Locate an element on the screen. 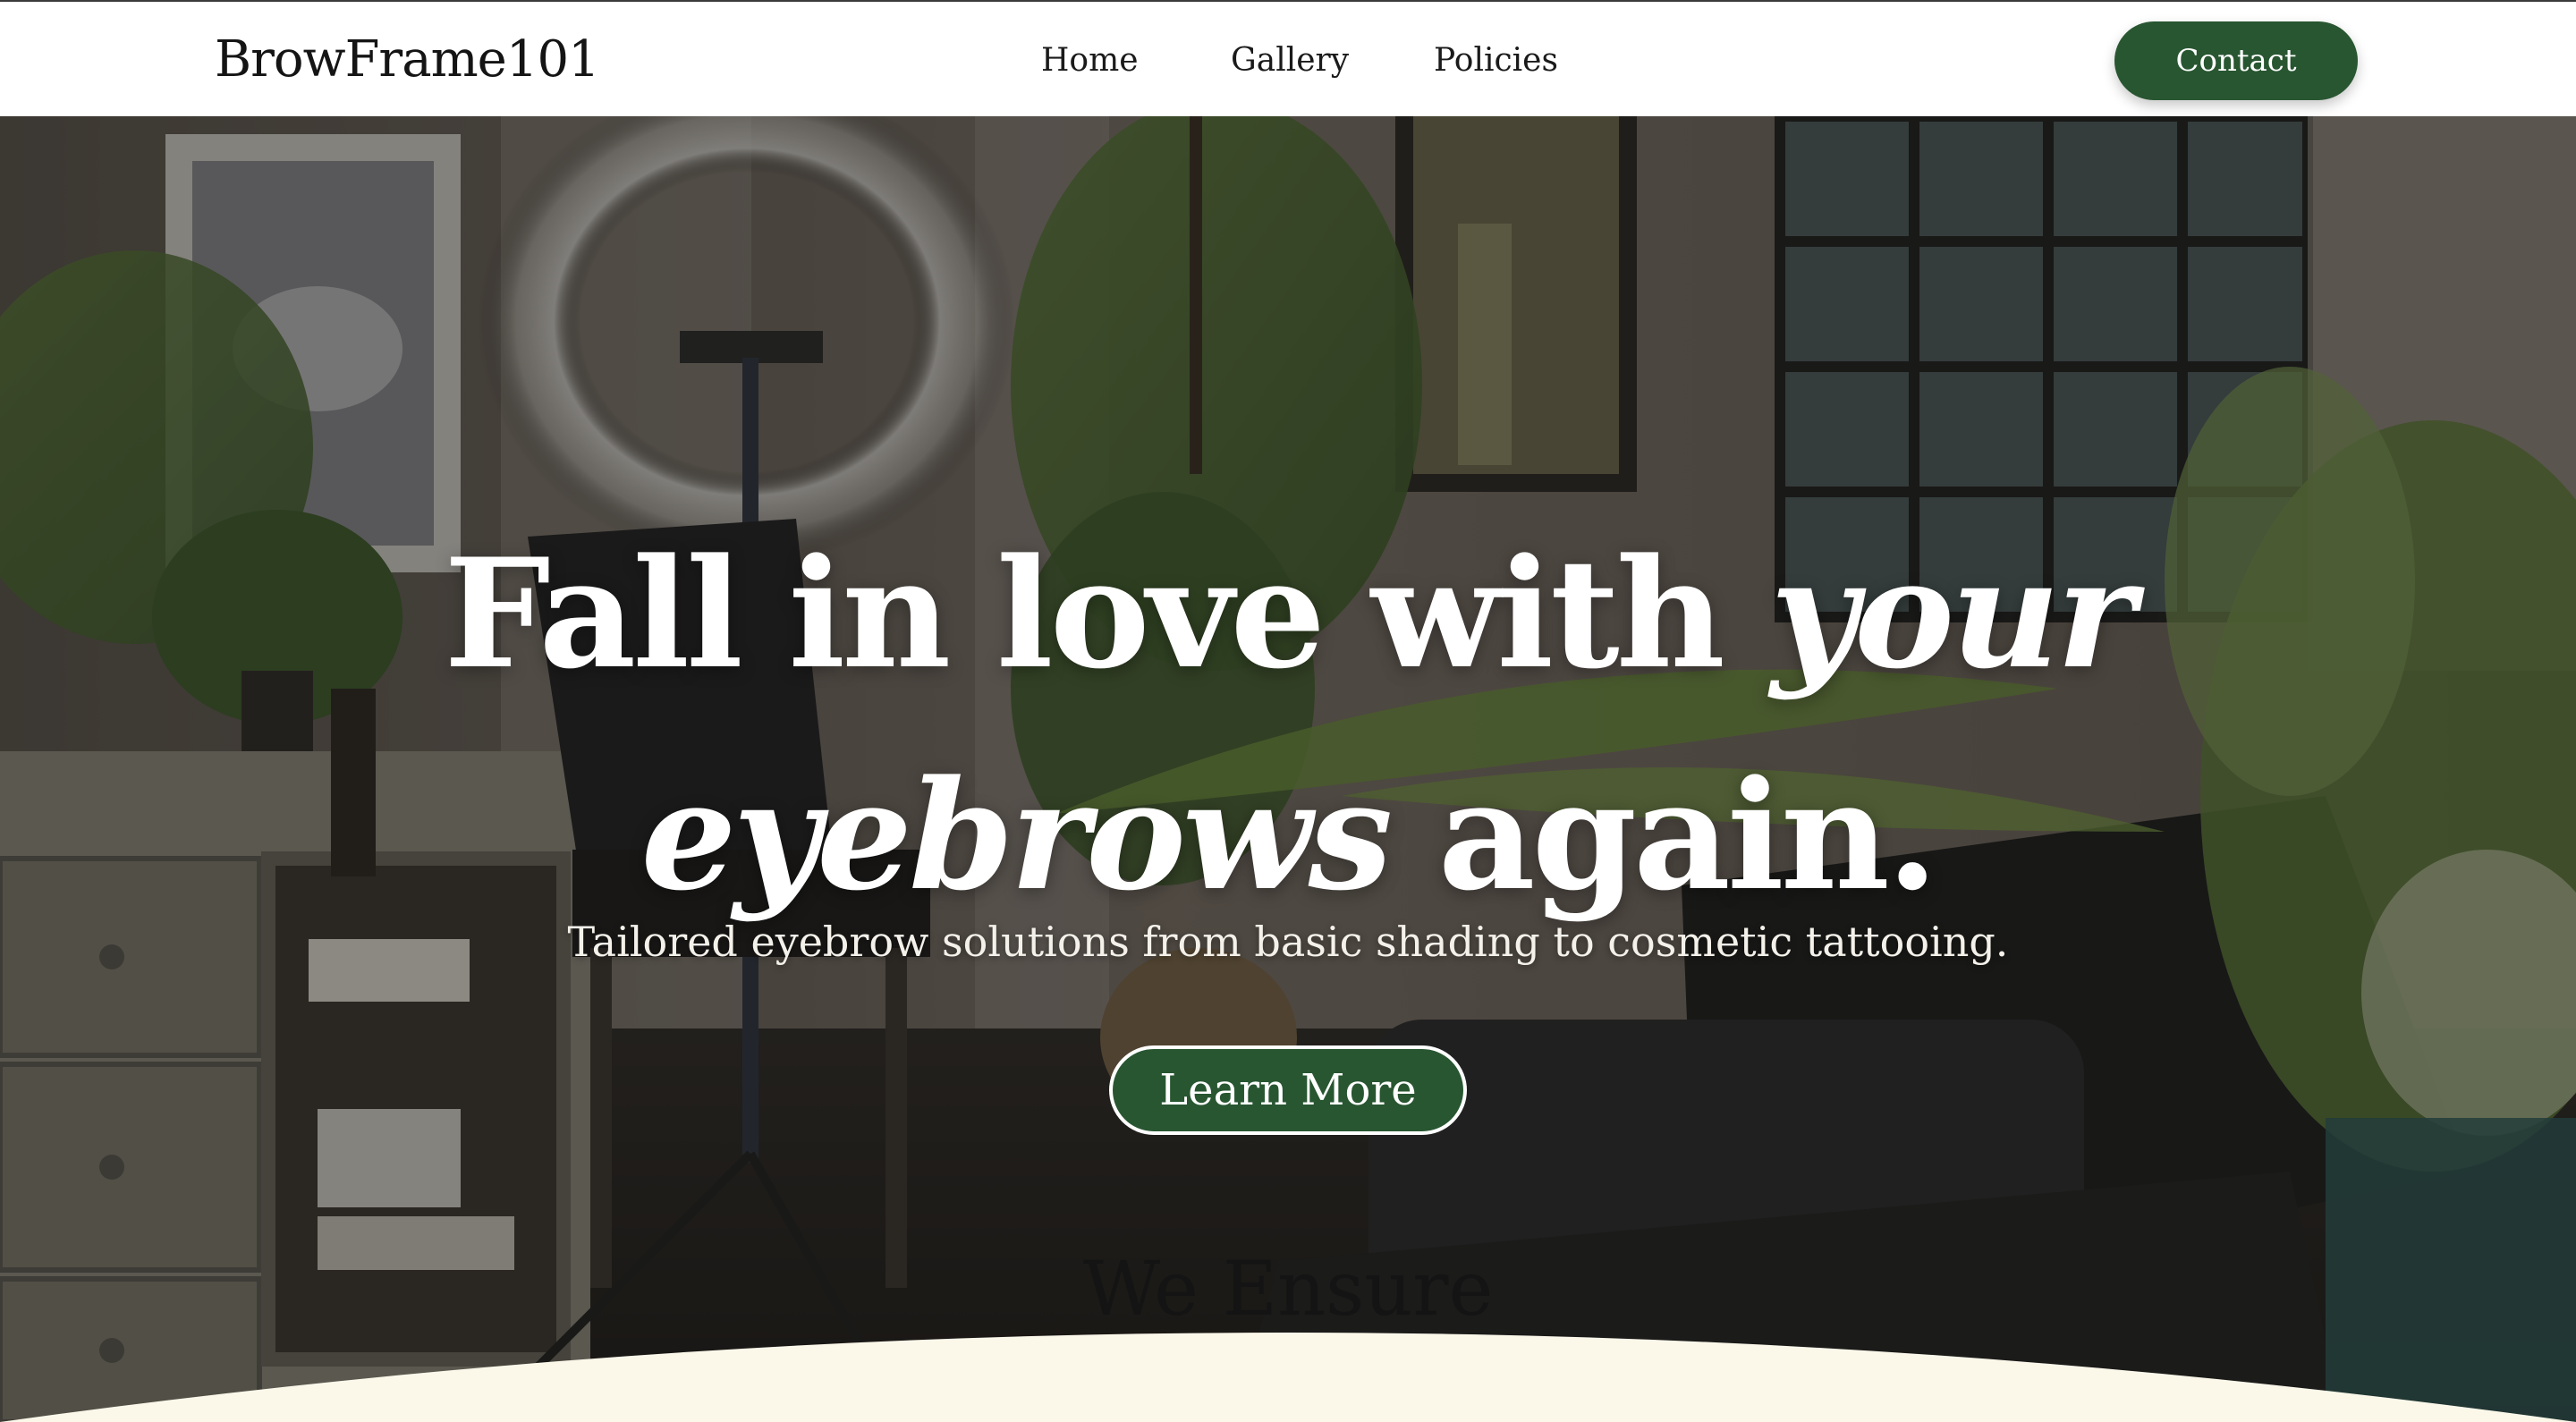 This screenshot has height=1422, width=2576. headline-emphasis-eyebrows: eyebrows is located at coordinates (1017, 835).